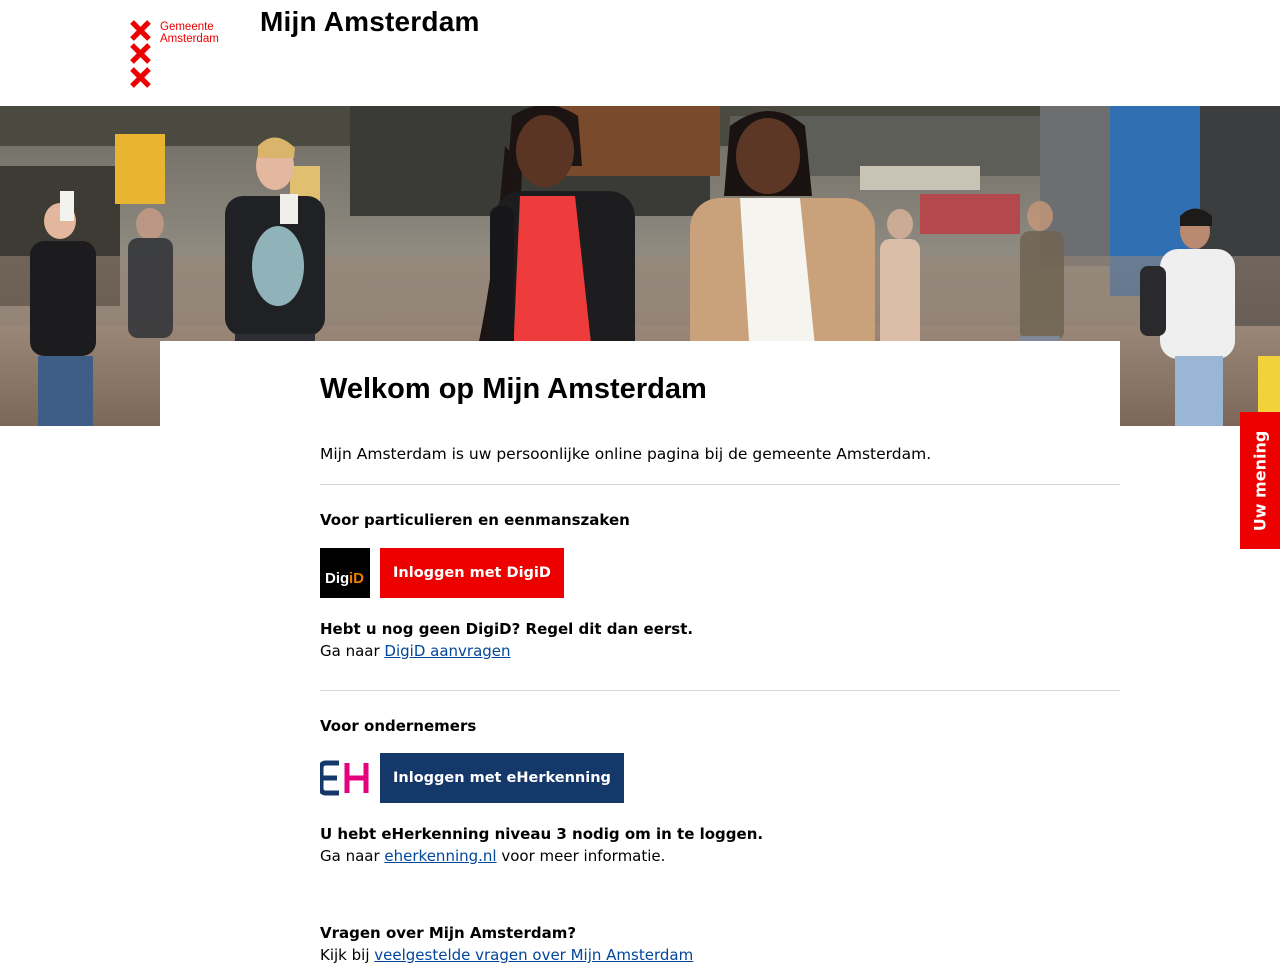 Image resolution: width=1280 pixels, height=966 pixels. What do you see at coordinates (472, 573) in the screenshot?
I see `login-digid-button: Inloggen met DigiD` at bounding box center [472, 573].